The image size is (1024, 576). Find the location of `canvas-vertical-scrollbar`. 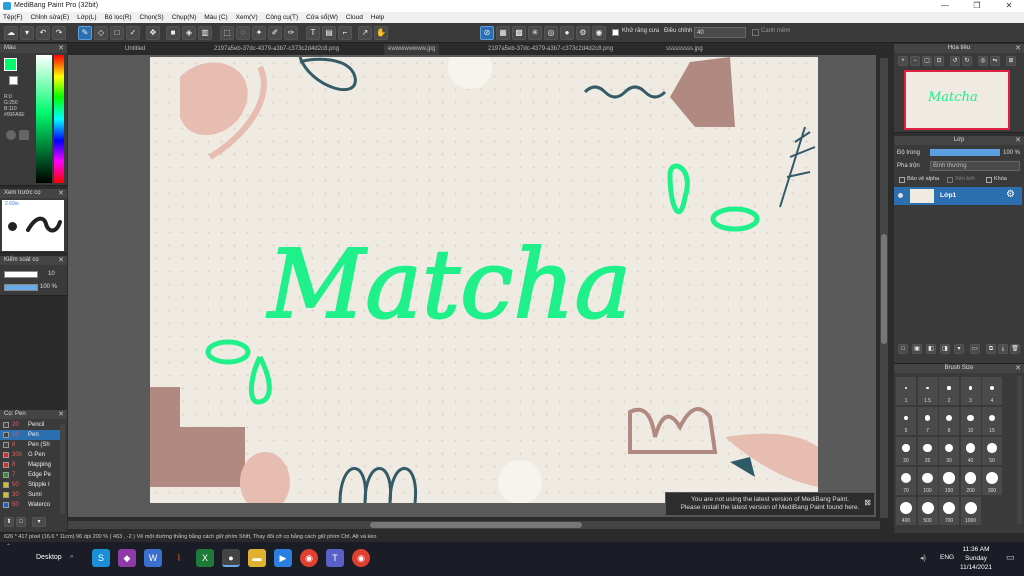

canvas-vertical-scrollbar is located at coordinates (884, 288).